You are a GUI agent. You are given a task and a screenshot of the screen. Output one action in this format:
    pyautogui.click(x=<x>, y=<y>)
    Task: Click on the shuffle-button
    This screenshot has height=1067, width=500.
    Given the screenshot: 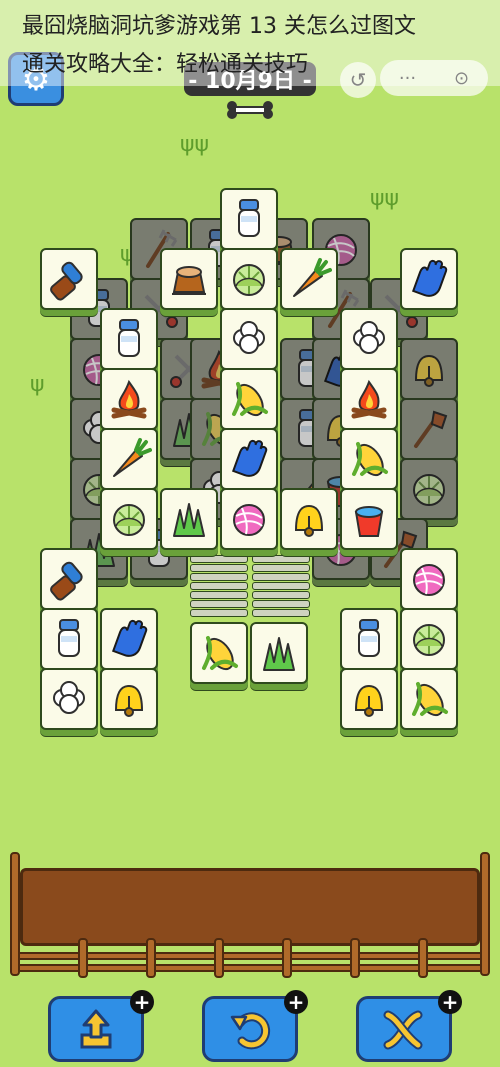 What is the action you would take?
    pyautogui.click(x=404, y=1029)
    